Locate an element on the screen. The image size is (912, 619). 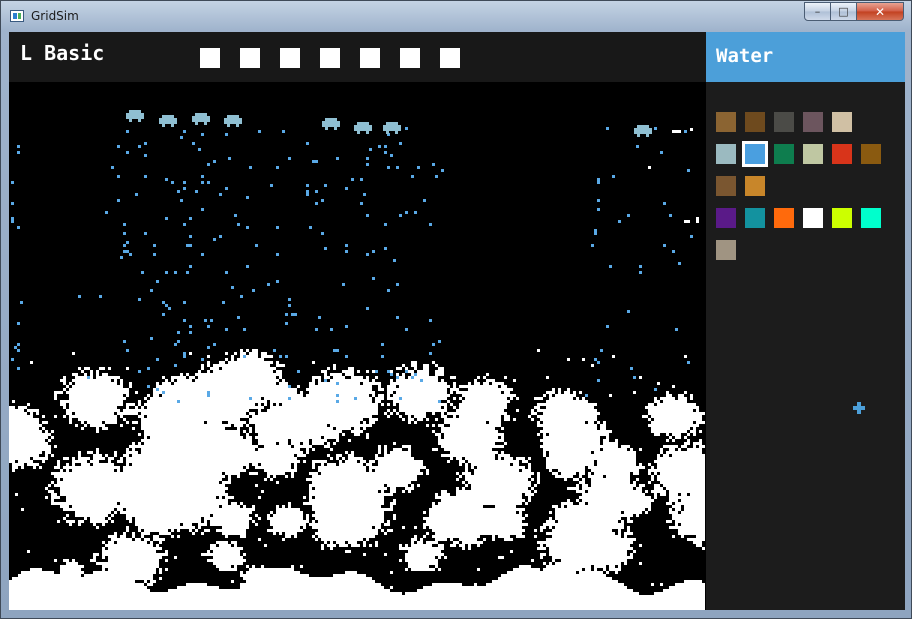
close-icon: ✕ is located at coordinates (880, 11).